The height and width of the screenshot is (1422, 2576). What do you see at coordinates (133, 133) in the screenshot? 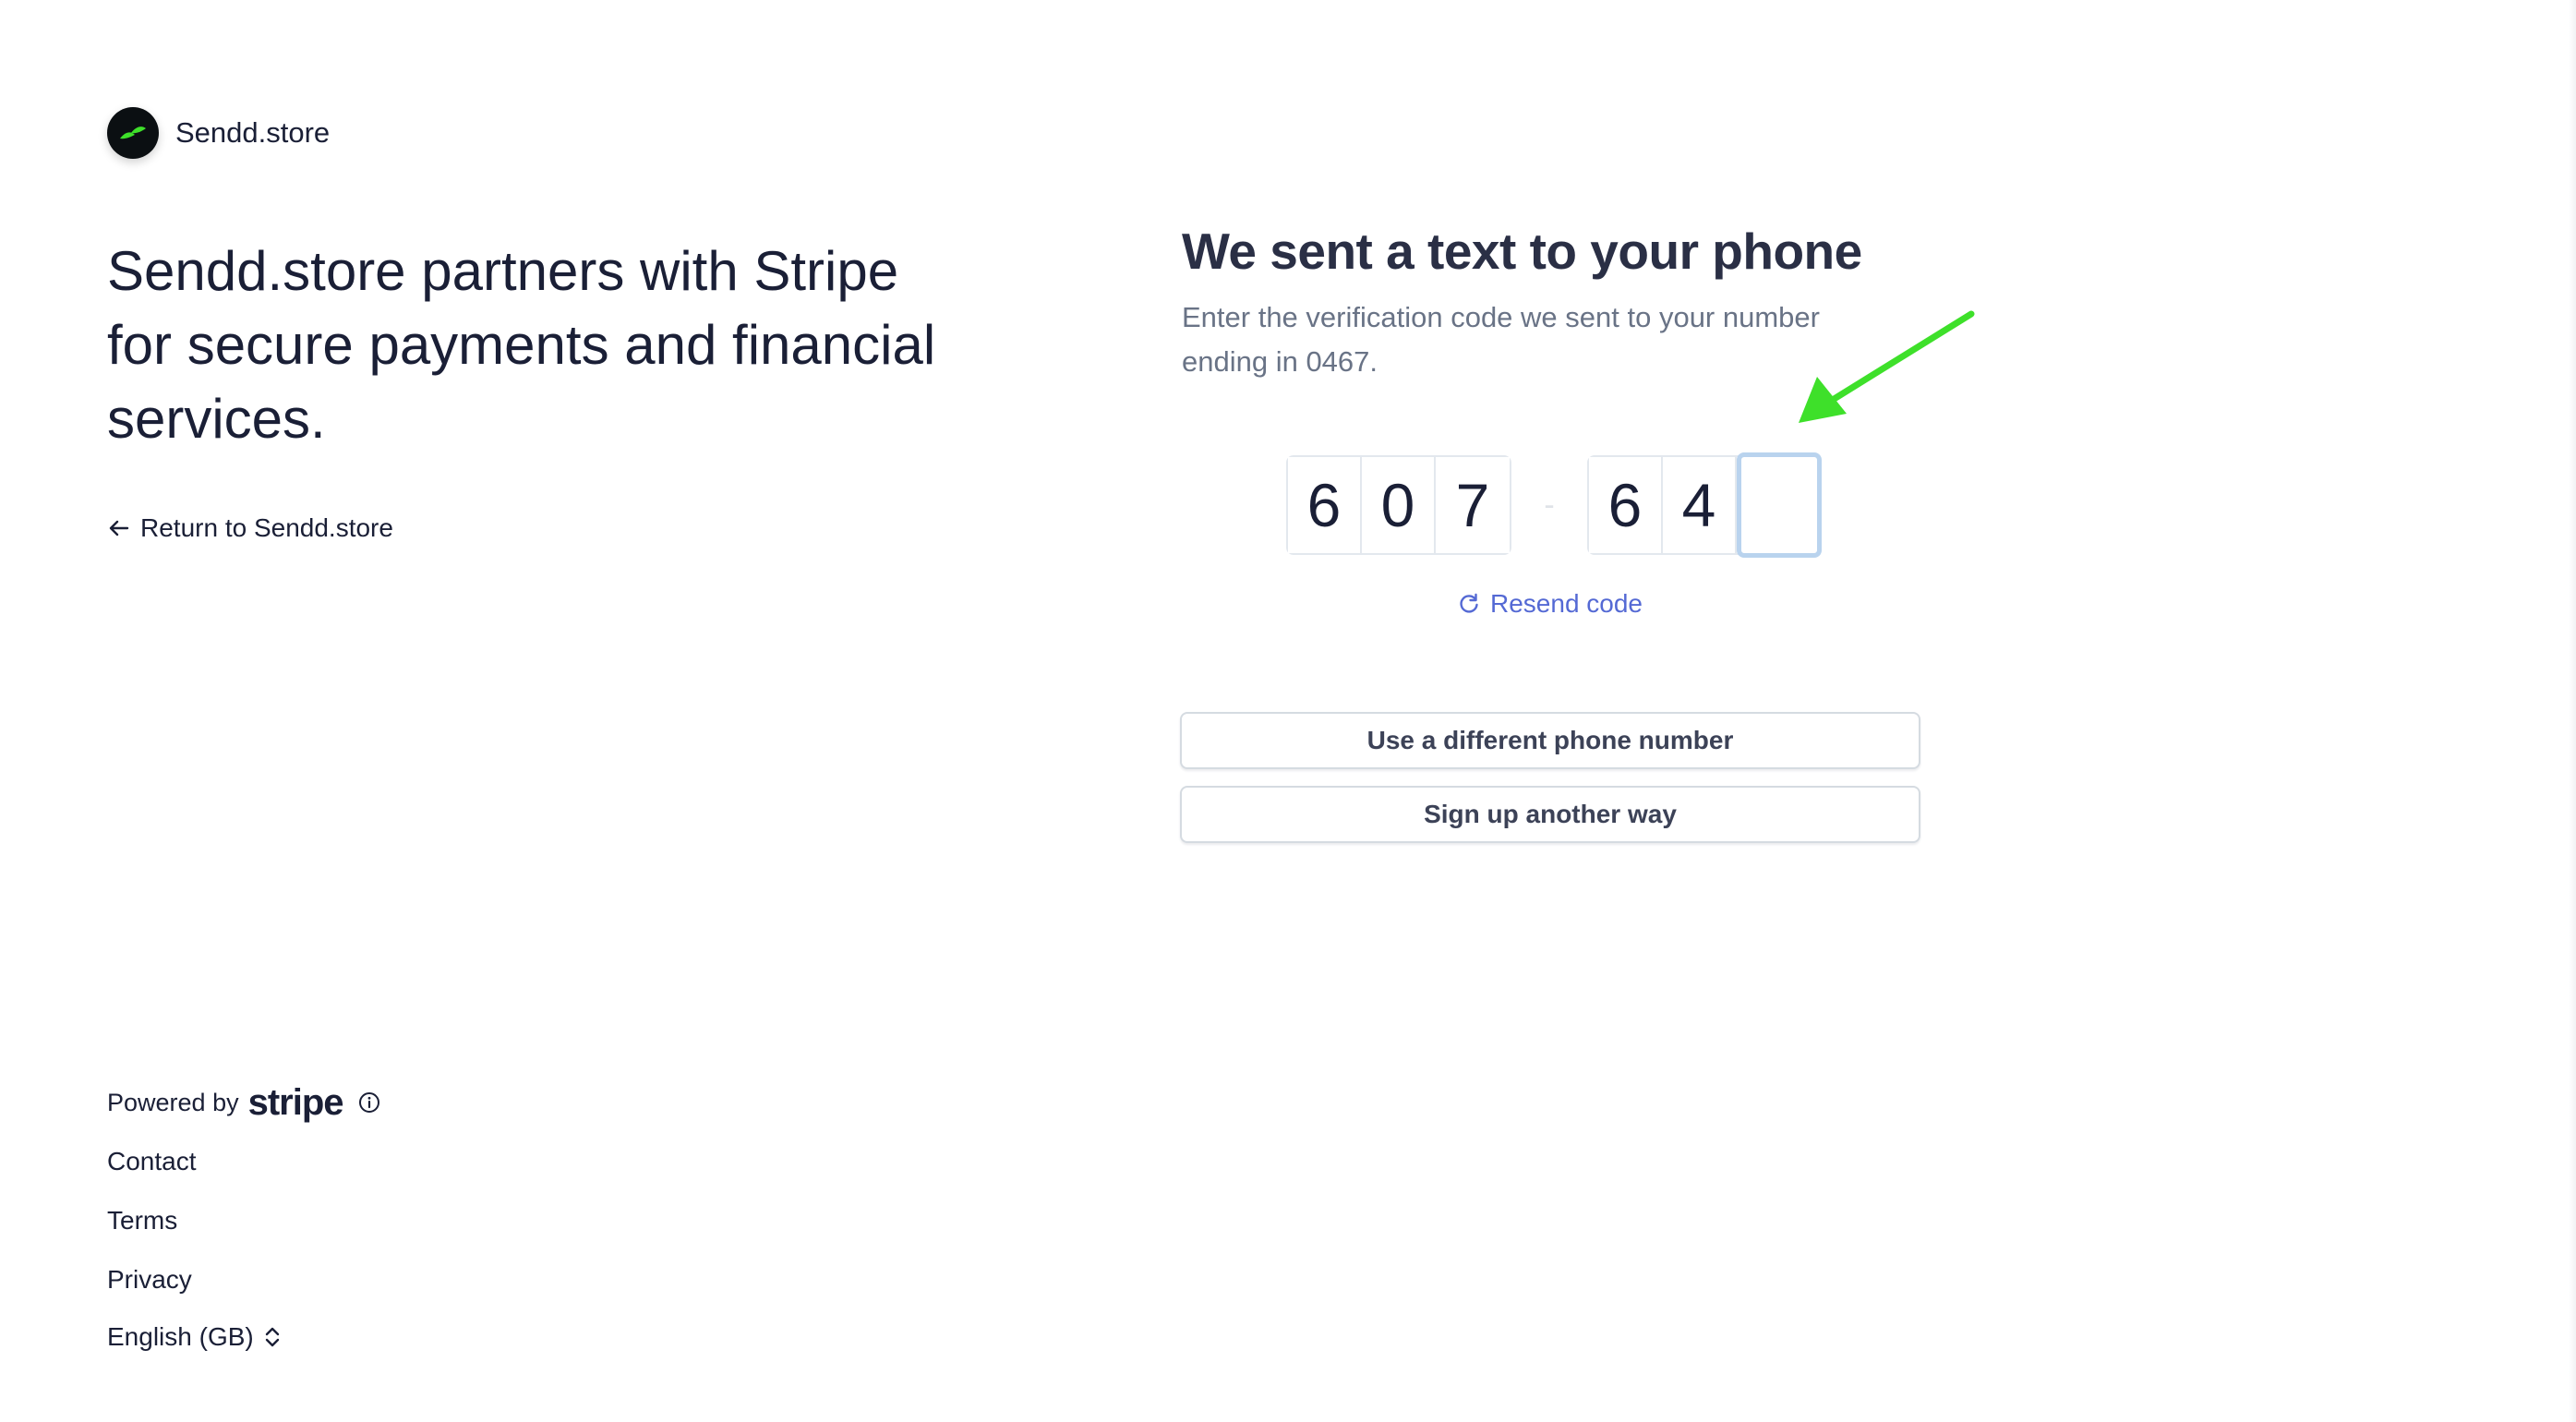
I see `sendd-logo-icon` at bounding box center [133, 133].